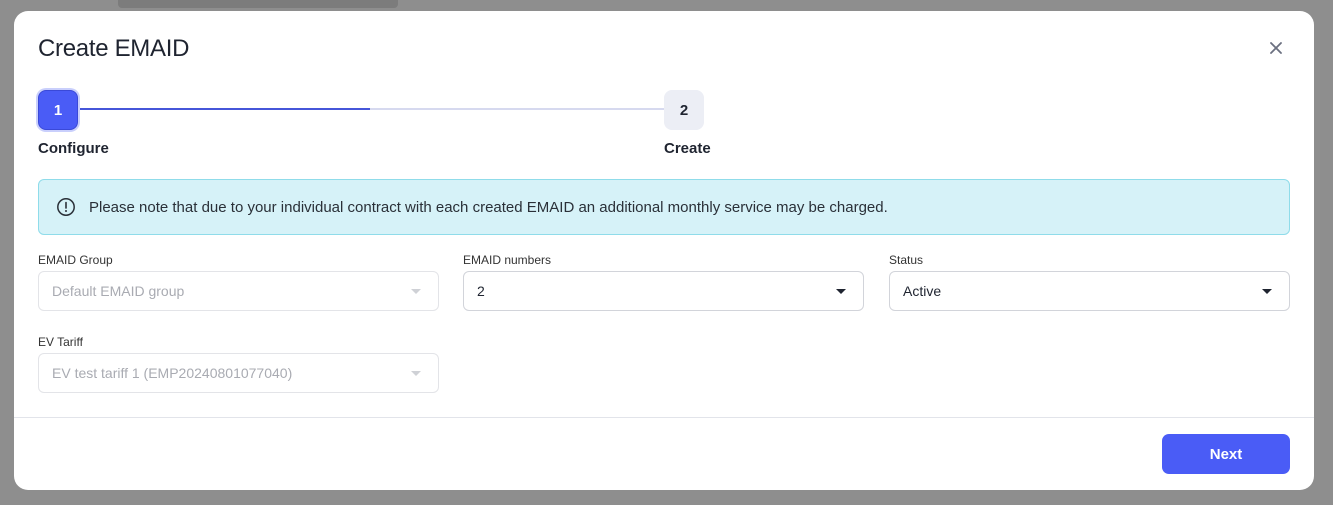 The image size is (1333, 505). Describe the element at coordinates (75, 260) in the screenshot. I see `emaid-group-label: EMAID Group` at that location.